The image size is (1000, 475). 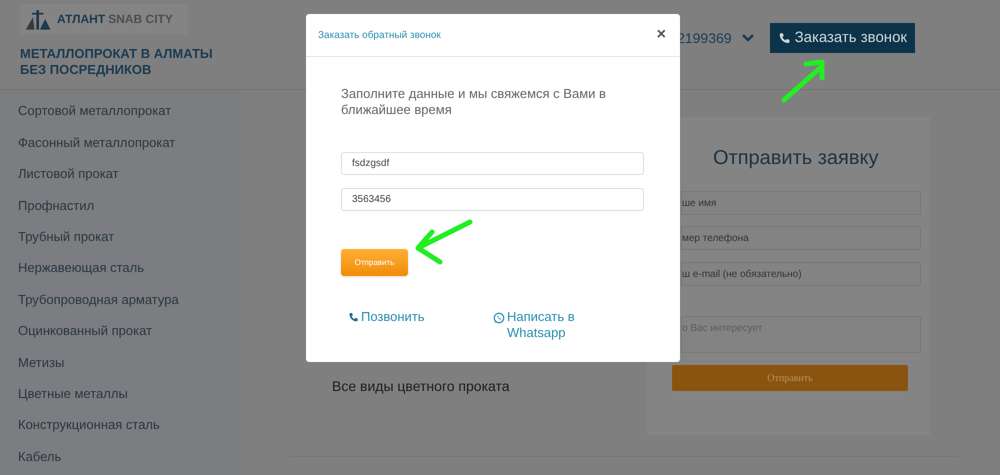 What do you see at coordinates (120, 426) in the screenshot?
I see `sidebar-item: Конструкционная сталь` at bounding box center [120, 426].